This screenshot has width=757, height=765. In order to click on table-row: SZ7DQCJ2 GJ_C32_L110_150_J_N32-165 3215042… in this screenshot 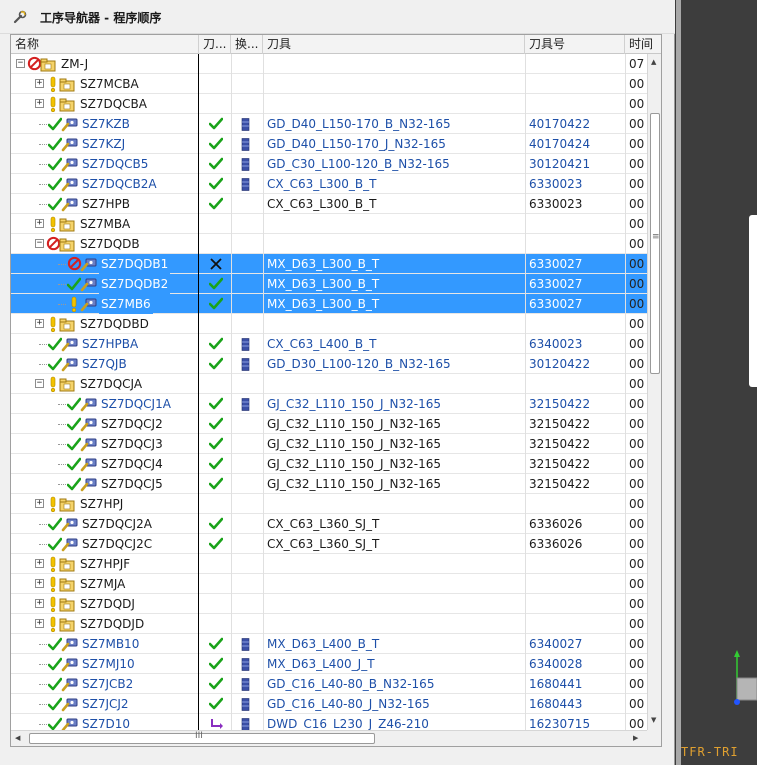, I will do `click(329, 424)`.